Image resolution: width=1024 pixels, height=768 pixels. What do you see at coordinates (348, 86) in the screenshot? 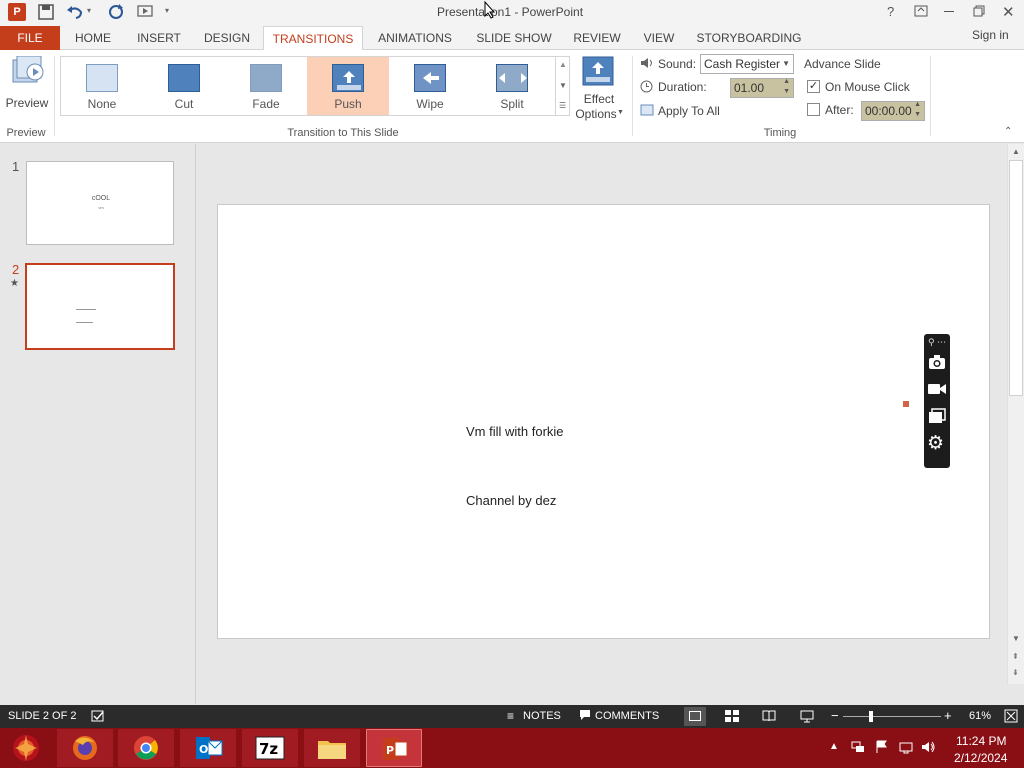
I see `transition-push: Push` at bounding box center [348, 86].